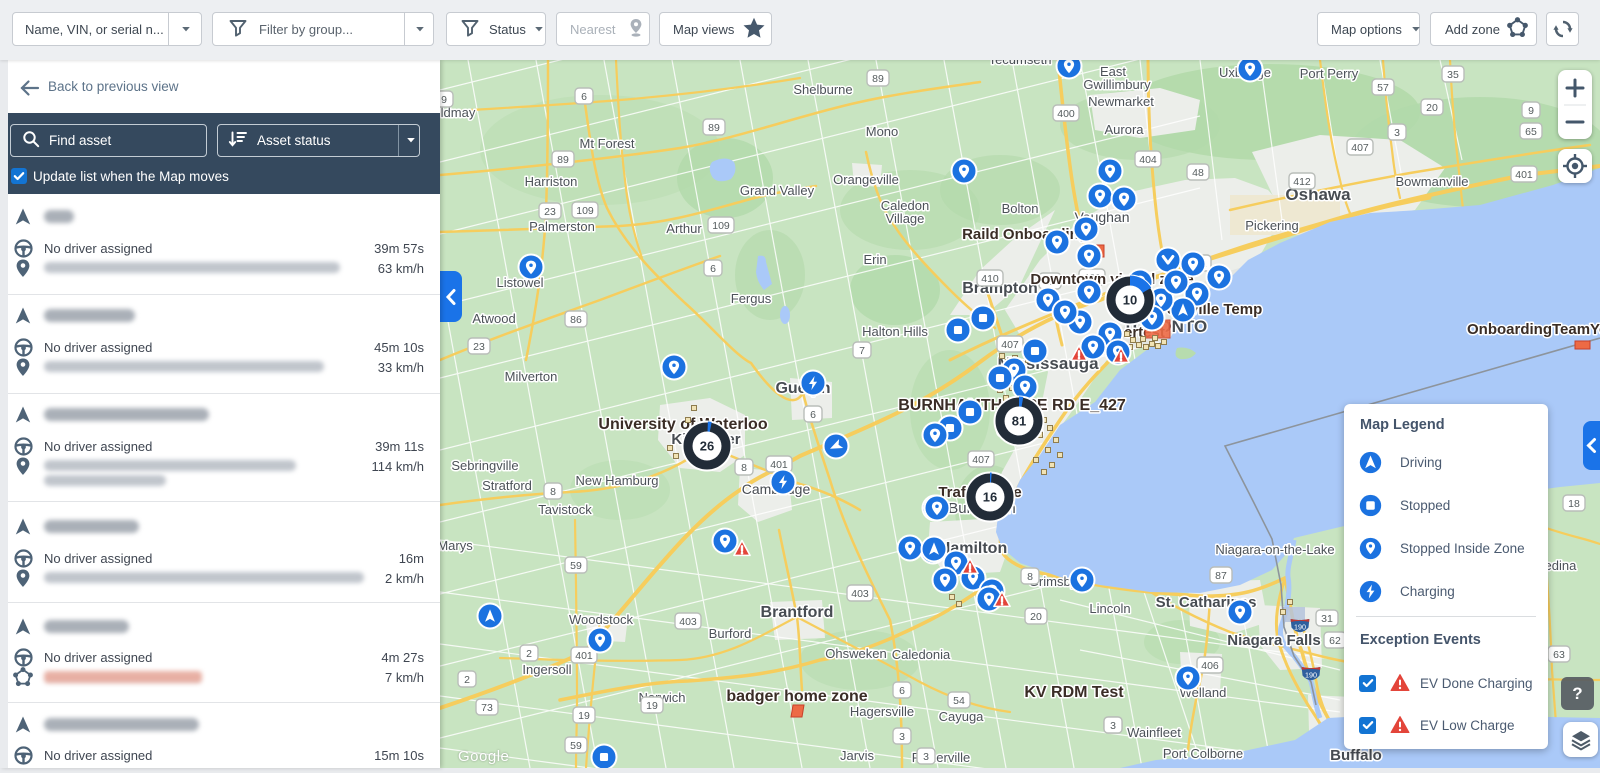  What do you see at coordinates (1356, 755) in the screenshot?
I see `svg-text: Buffalo` at bounding box center [1356, 755].